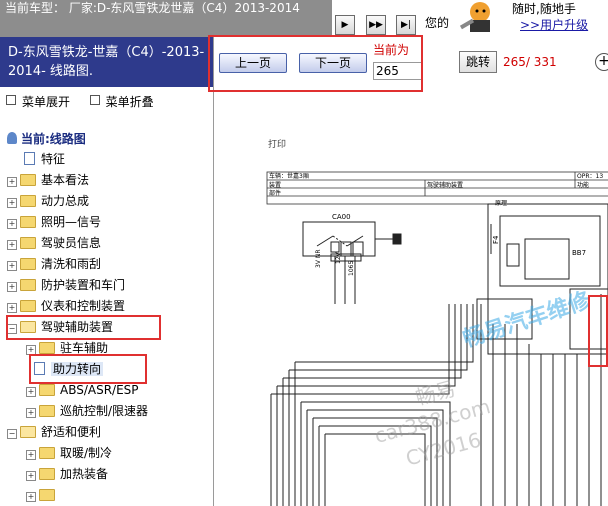 The height and width of the screenshot is (506, 608). I want to click on play-icon: ▶, so click(345, 25).